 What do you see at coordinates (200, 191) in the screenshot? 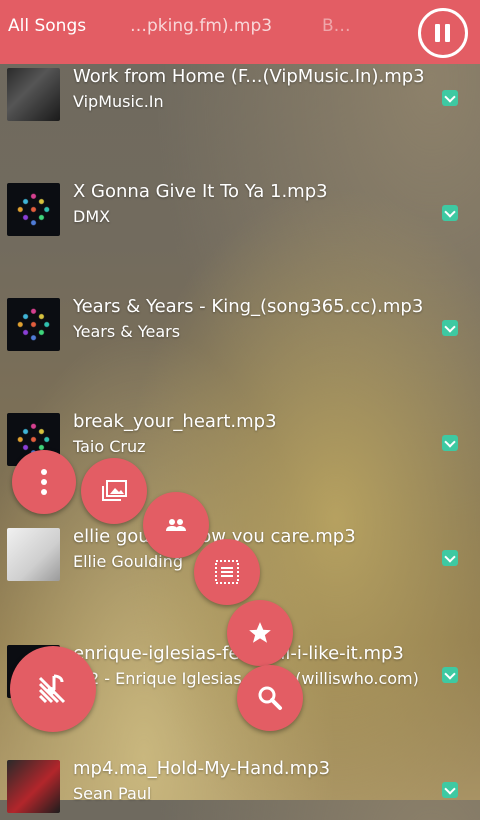
I see `song-title: X Gonna Give It To Ya 1.mp3` at bounding box center [200, 191].